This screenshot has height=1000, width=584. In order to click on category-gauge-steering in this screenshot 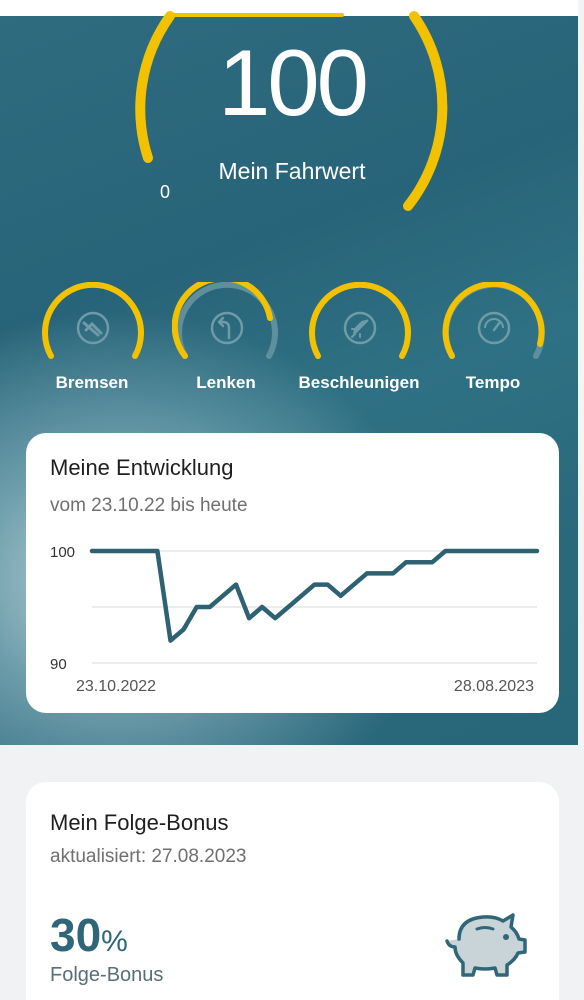, I will do `click(227, 327)`.